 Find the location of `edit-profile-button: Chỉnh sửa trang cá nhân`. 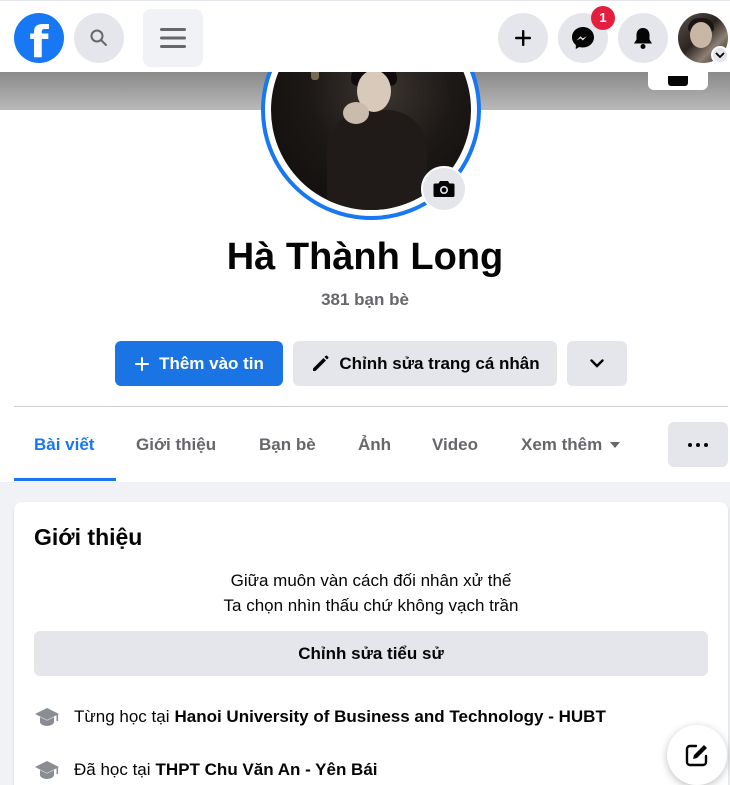

edit-profile-button: Chỉnh sửa trang cá nhân is located at coordinates (425, 363).